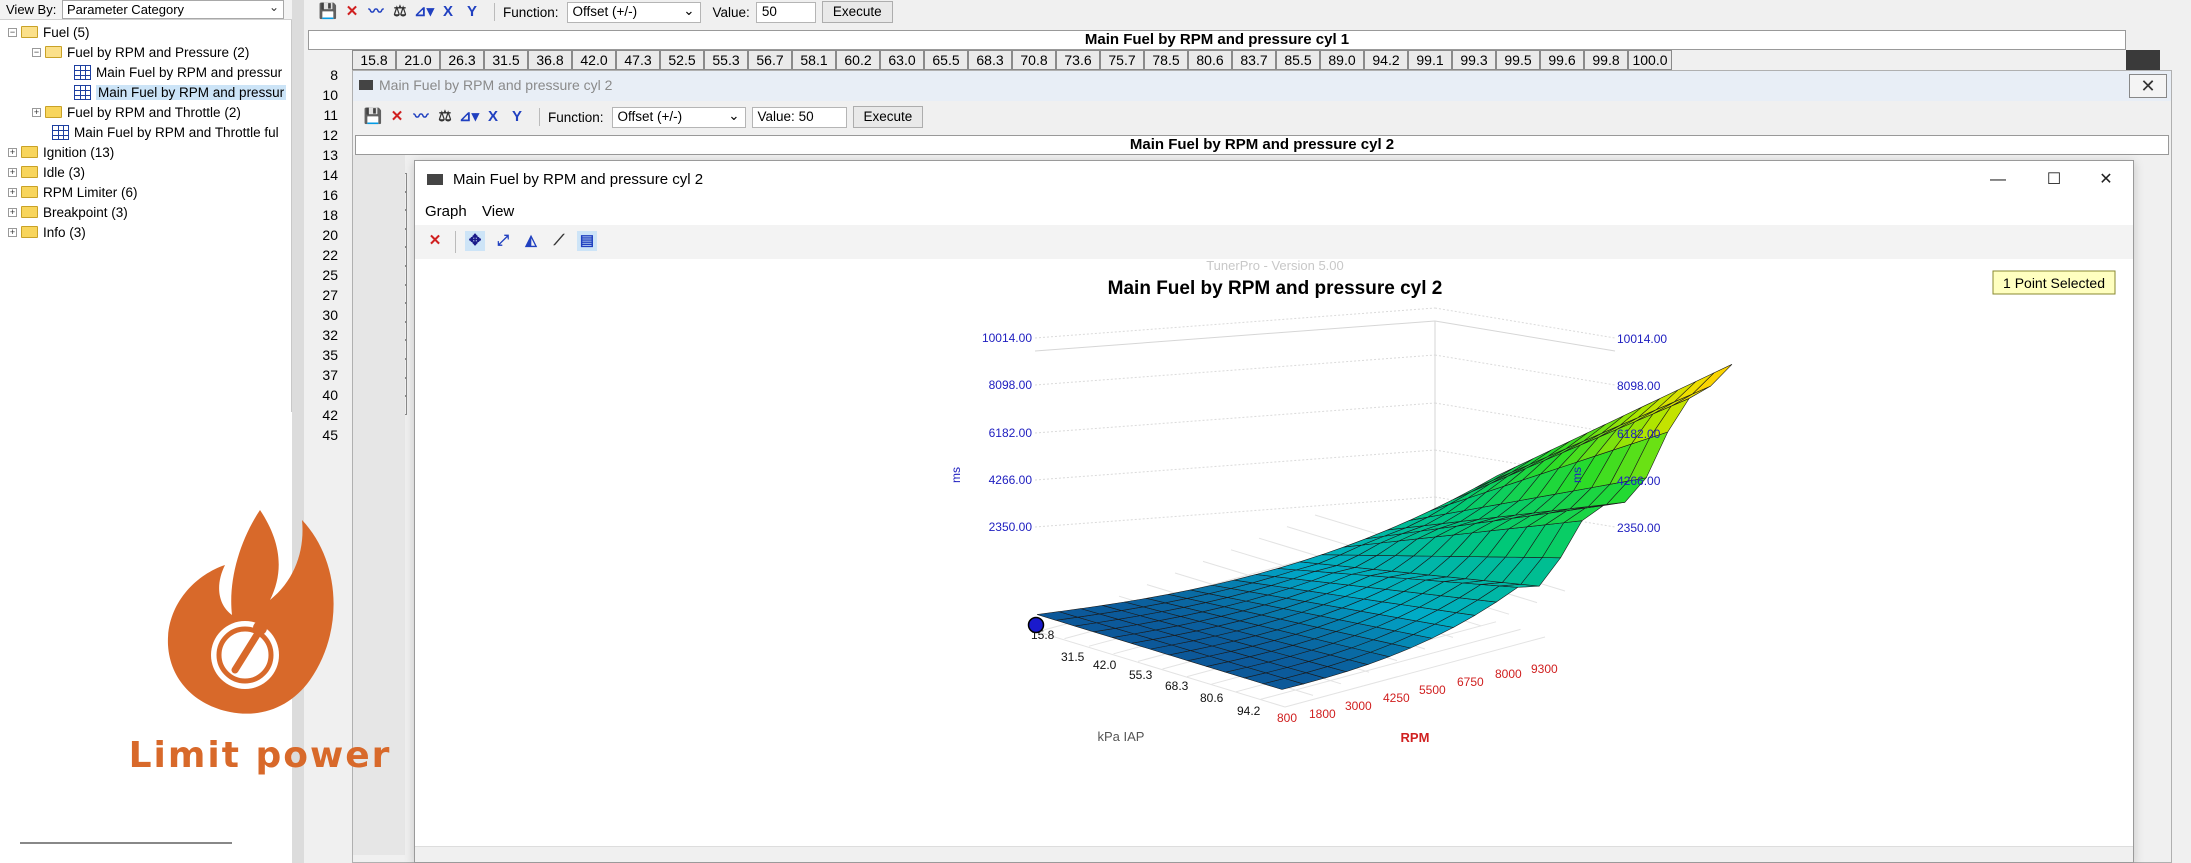  Describe the element at coordinates (682, 60) in the screenshot. I see `kpa-header-cell: 52.5` at that location.